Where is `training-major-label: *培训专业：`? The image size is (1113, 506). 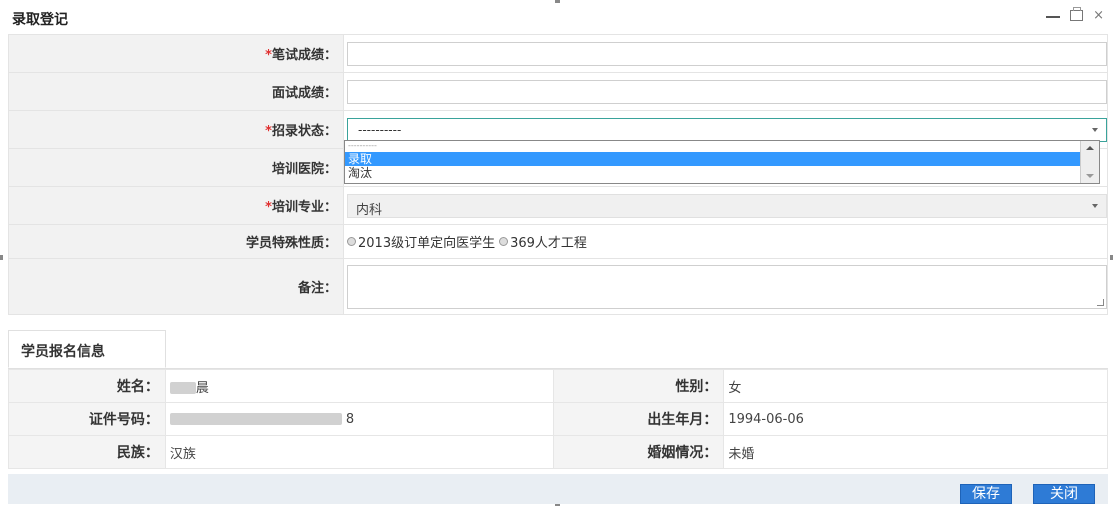 training-major-label: *培训专业： is located at coordinates (176, 205).